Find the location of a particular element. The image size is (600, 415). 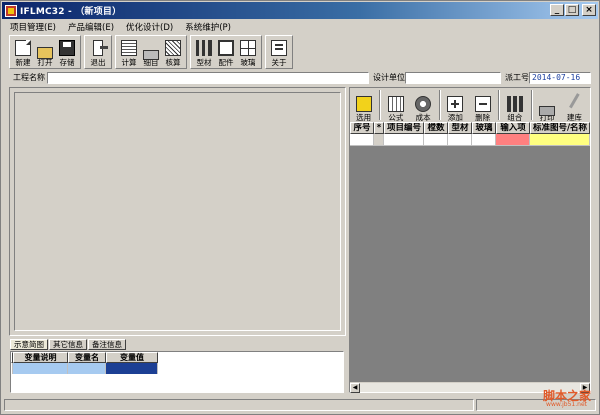

open-button: 打开 is located at coordinates (45, 52).